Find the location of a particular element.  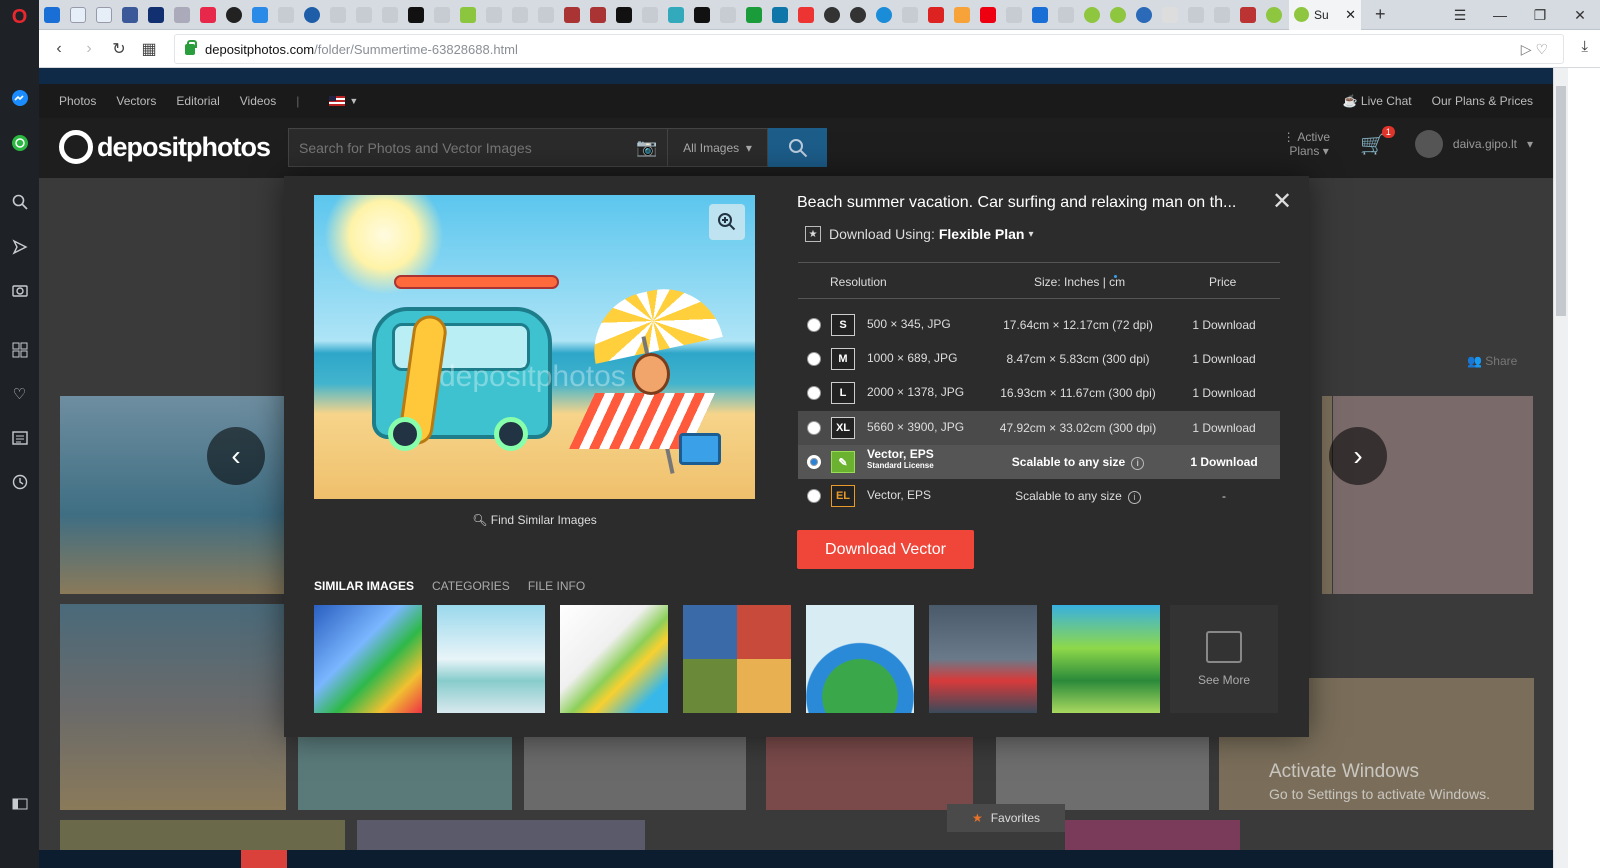

download-icon: ⤓ is located at coordinates (1584, 46).